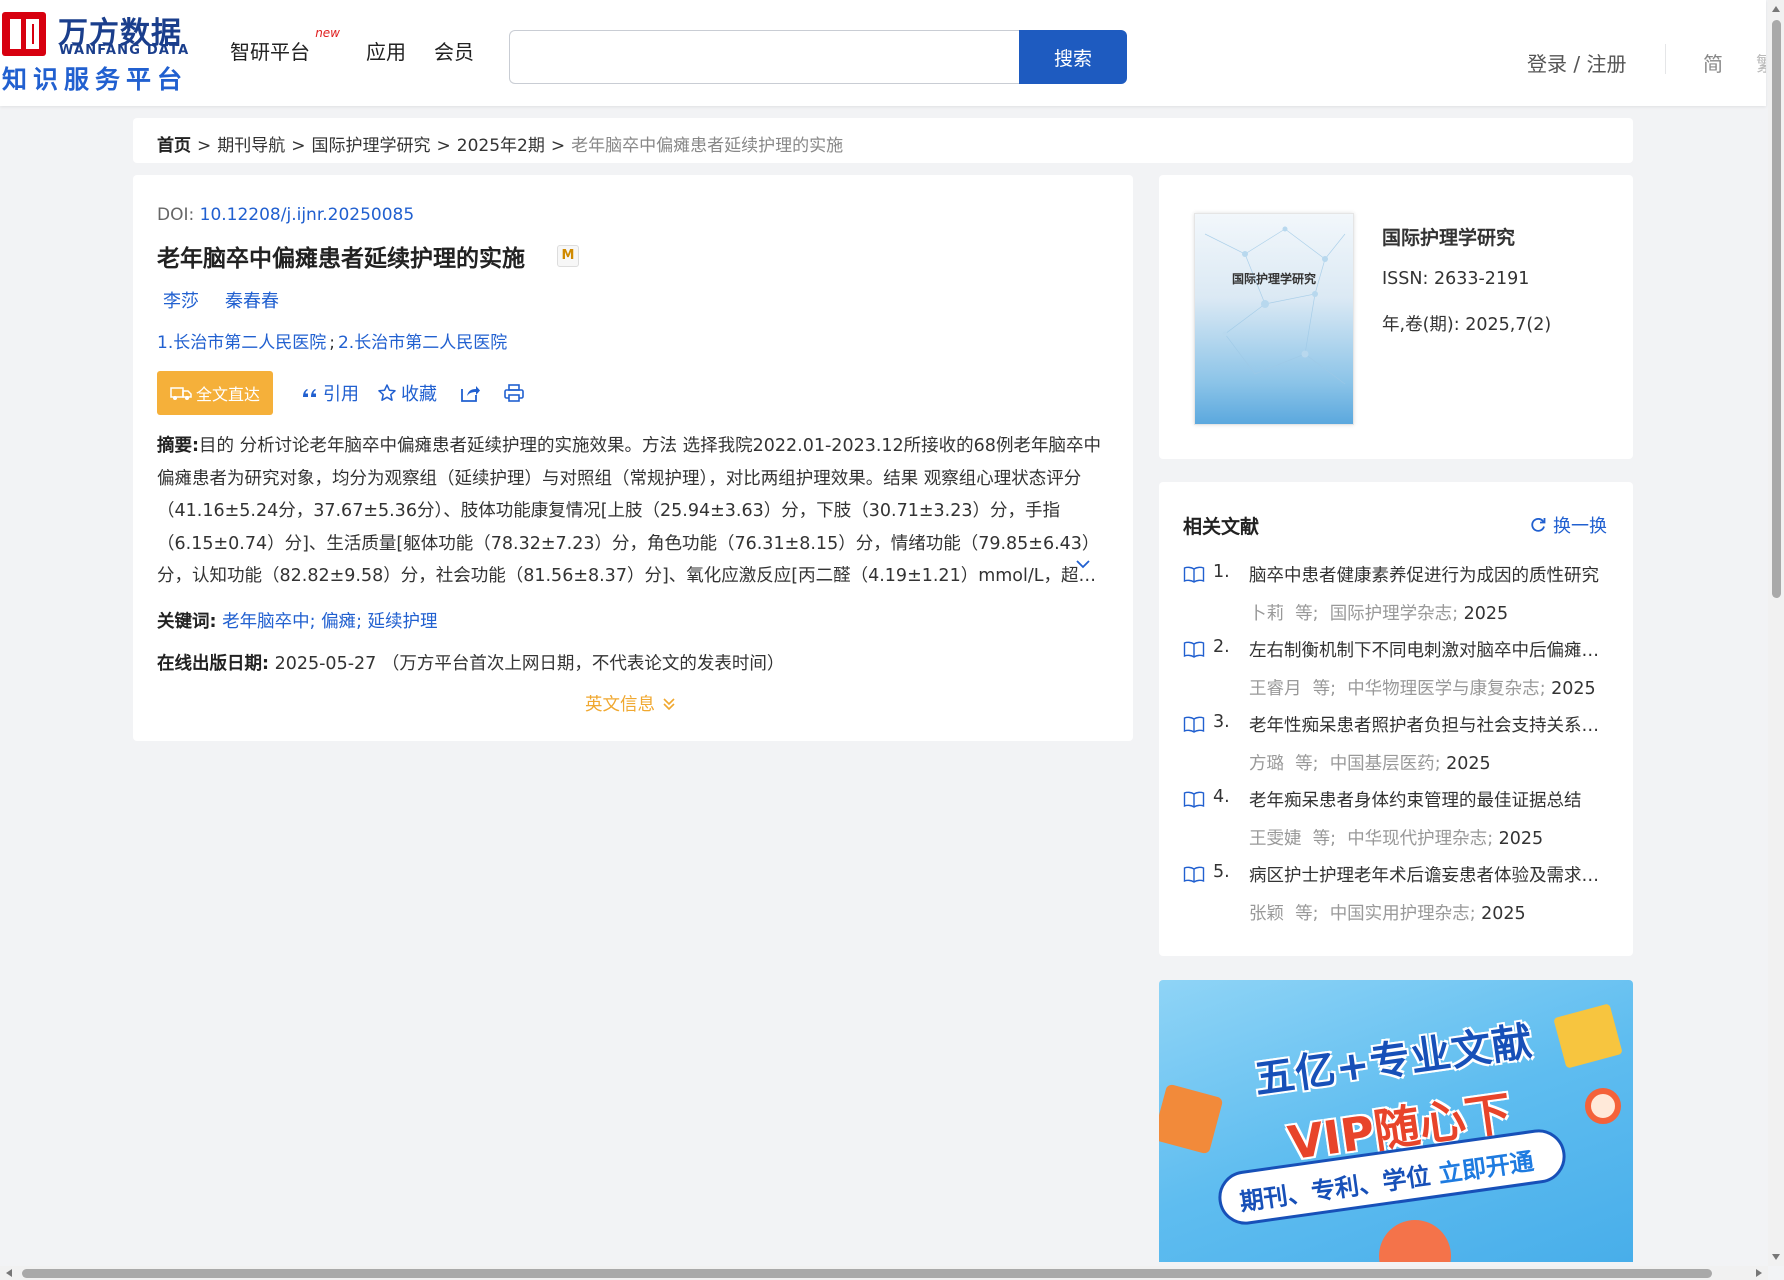 This screenshot has width=1784, height=1280. I want to click on nav-zhiyan: 智研平台 new, so click(285, 45).